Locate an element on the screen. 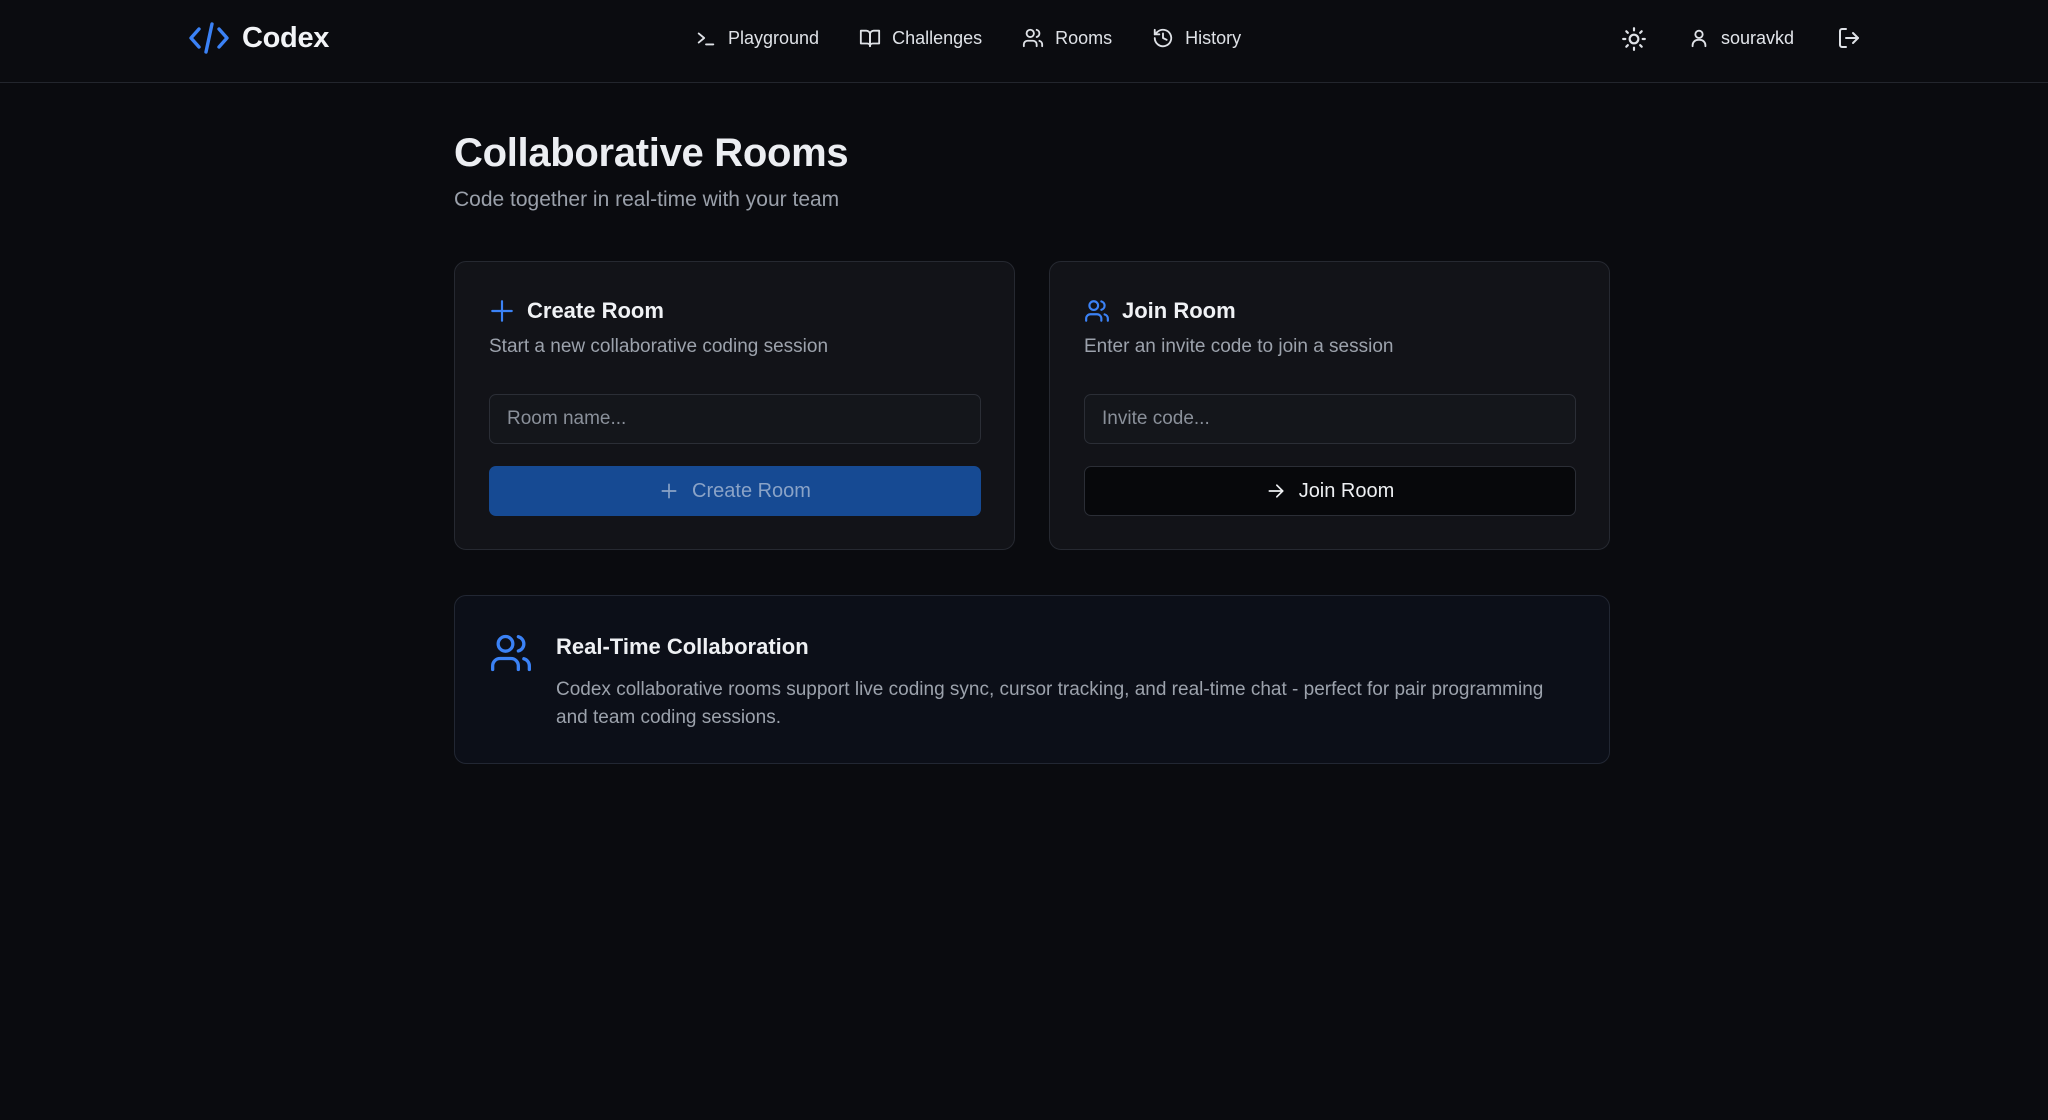 Image resolution: width=2048 pixels, height=1120 pixels. info-title: Real-Time Collaboration is located at coordinates (682, 646).